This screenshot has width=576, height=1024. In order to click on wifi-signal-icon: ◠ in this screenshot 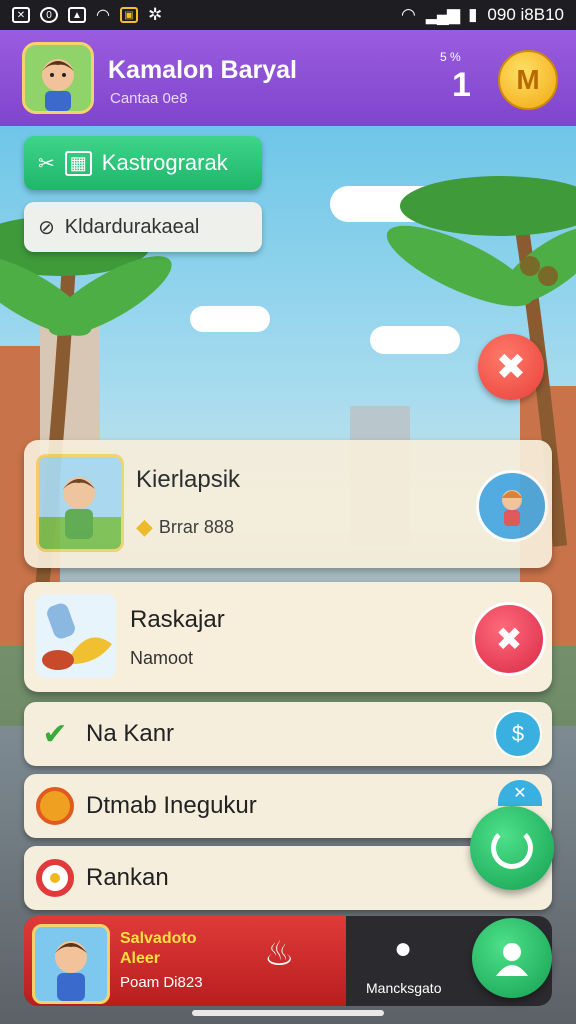, I will do `click(408, 14)`.